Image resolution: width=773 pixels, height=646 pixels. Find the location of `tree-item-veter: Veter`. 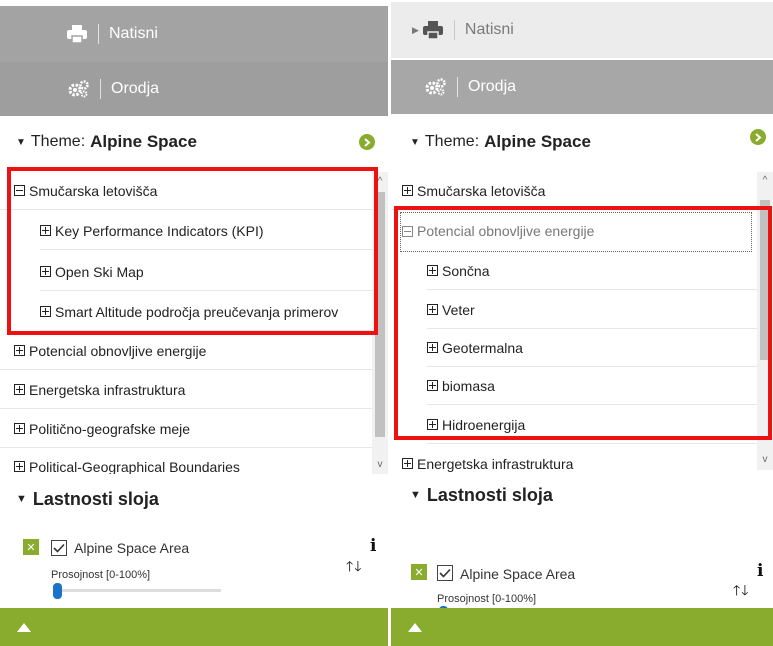

tree-item-veter: Veter is located at coordinates (592, 310).